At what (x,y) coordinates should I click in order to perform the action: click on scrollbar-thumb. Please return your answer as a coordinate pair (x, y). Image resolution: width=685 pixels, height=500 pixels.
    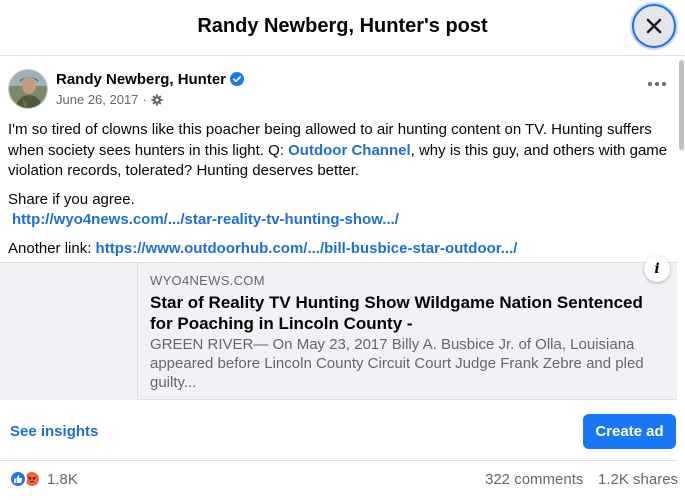
    Looking at the image, I should click on (681, 105).